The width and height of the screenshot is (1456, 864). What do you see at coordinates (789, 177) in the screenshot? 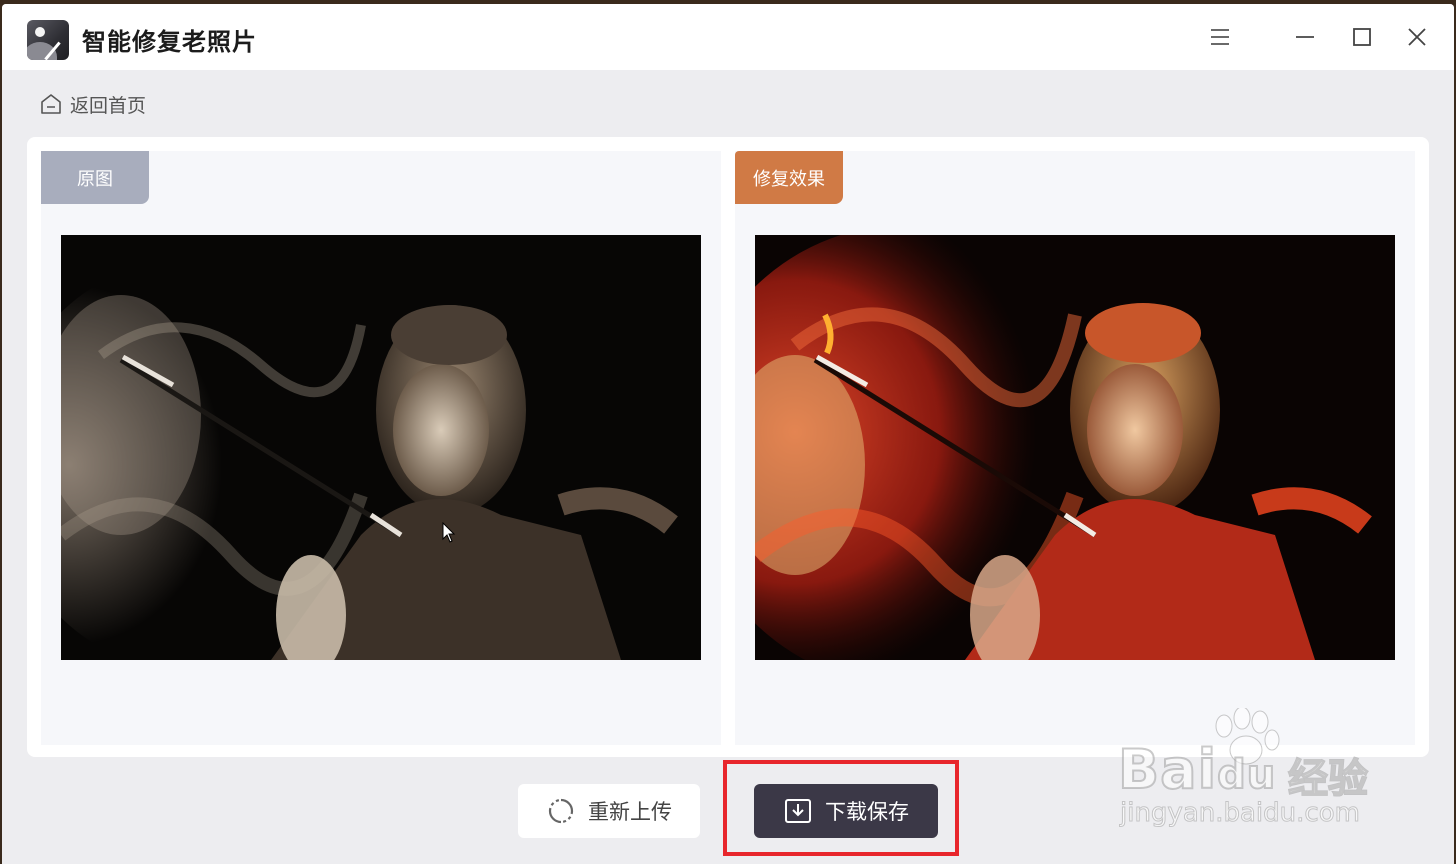
I see `result-tag: 修复效果` at bounding box center [789, 177].